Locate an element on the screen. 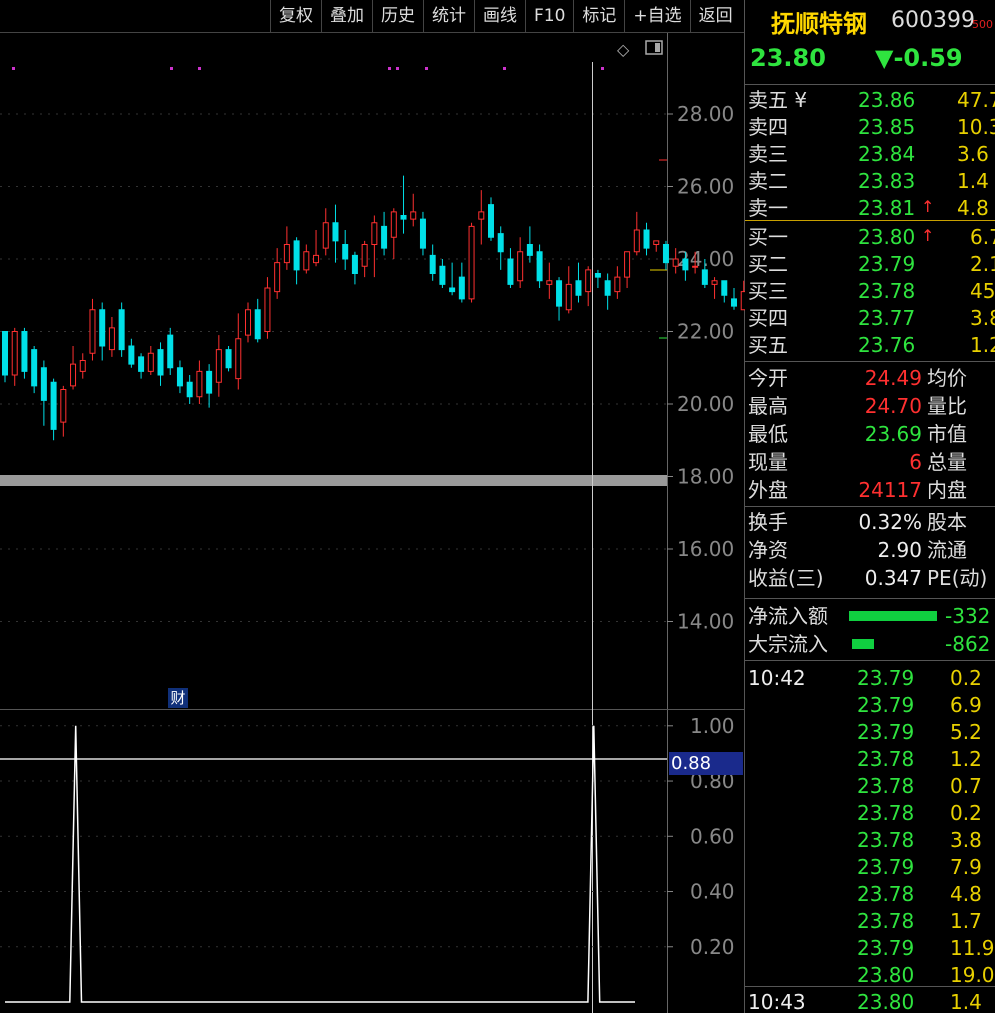 This screenshot has width=995, height=1013. tick-row: 23.78 1.7 is located at coordinates (870, 921).